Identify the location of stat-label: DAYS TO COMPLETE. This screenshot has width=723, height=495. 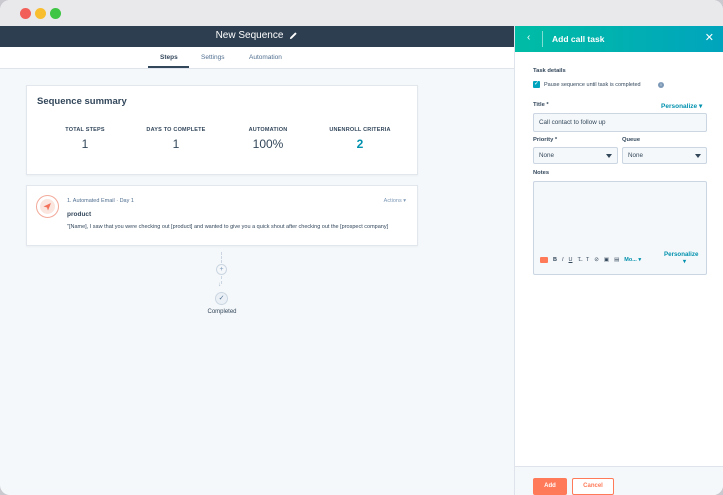
(176, 130).